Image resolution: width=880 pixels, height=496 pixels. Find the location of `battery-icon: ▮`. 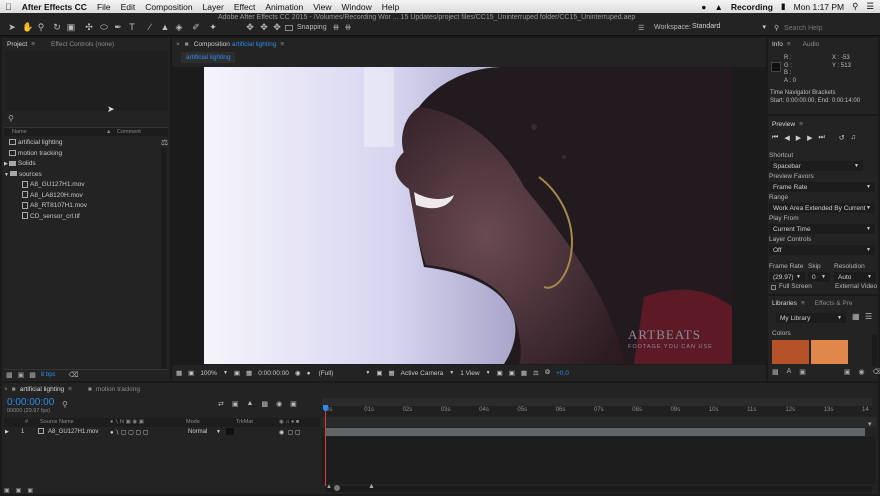

battery-icon: ▮ is located at coordinates (783, 6).